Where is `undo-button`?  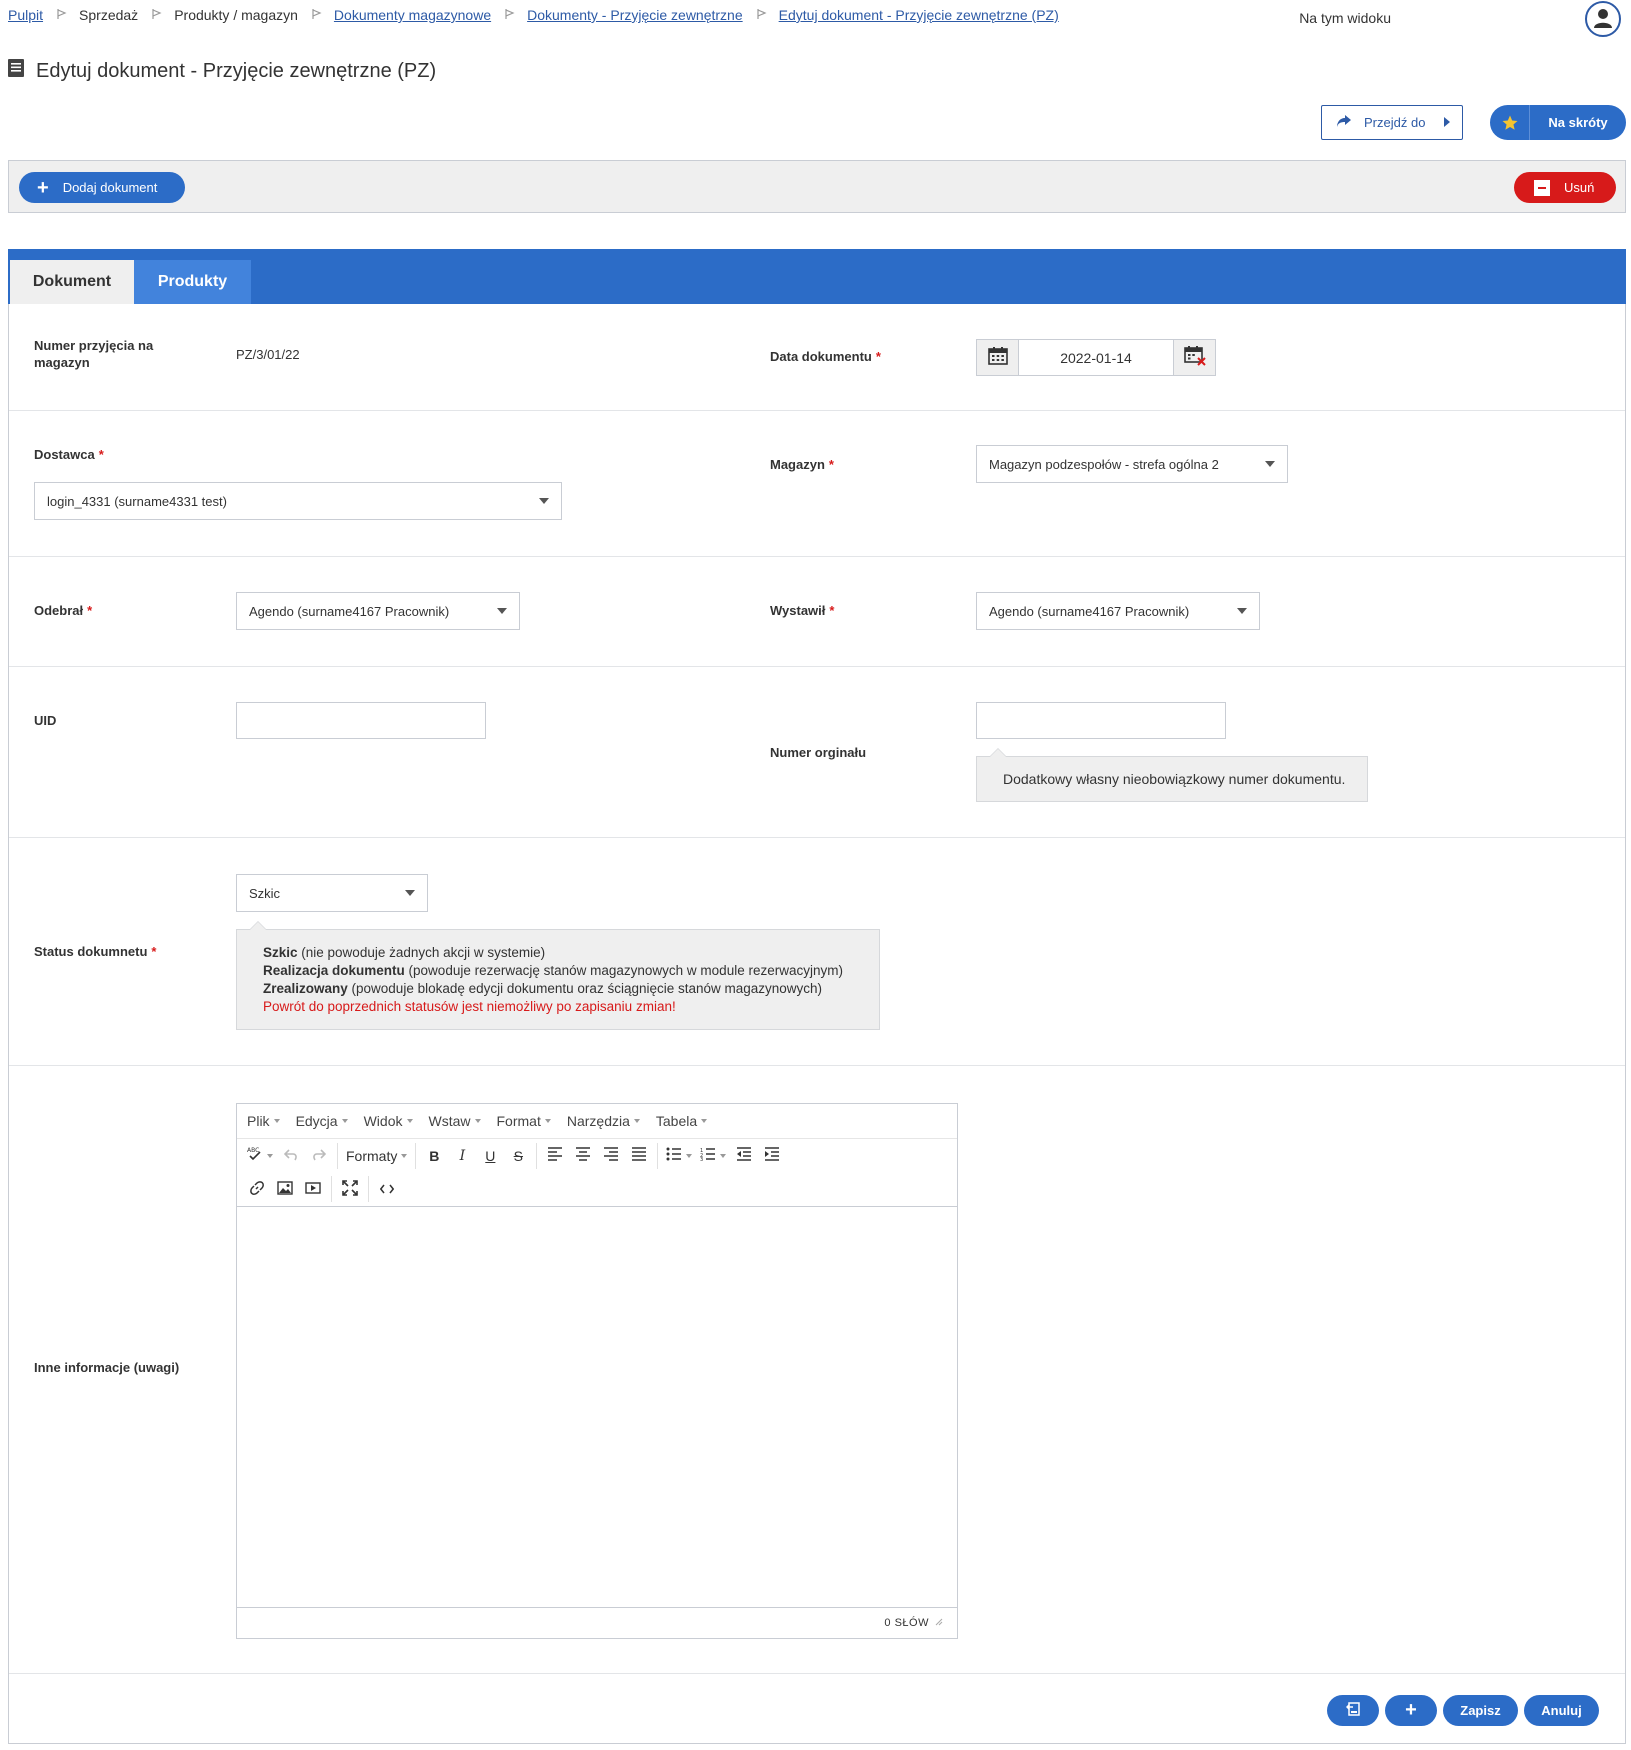 undo-button is located at coordinates (291, 1156).